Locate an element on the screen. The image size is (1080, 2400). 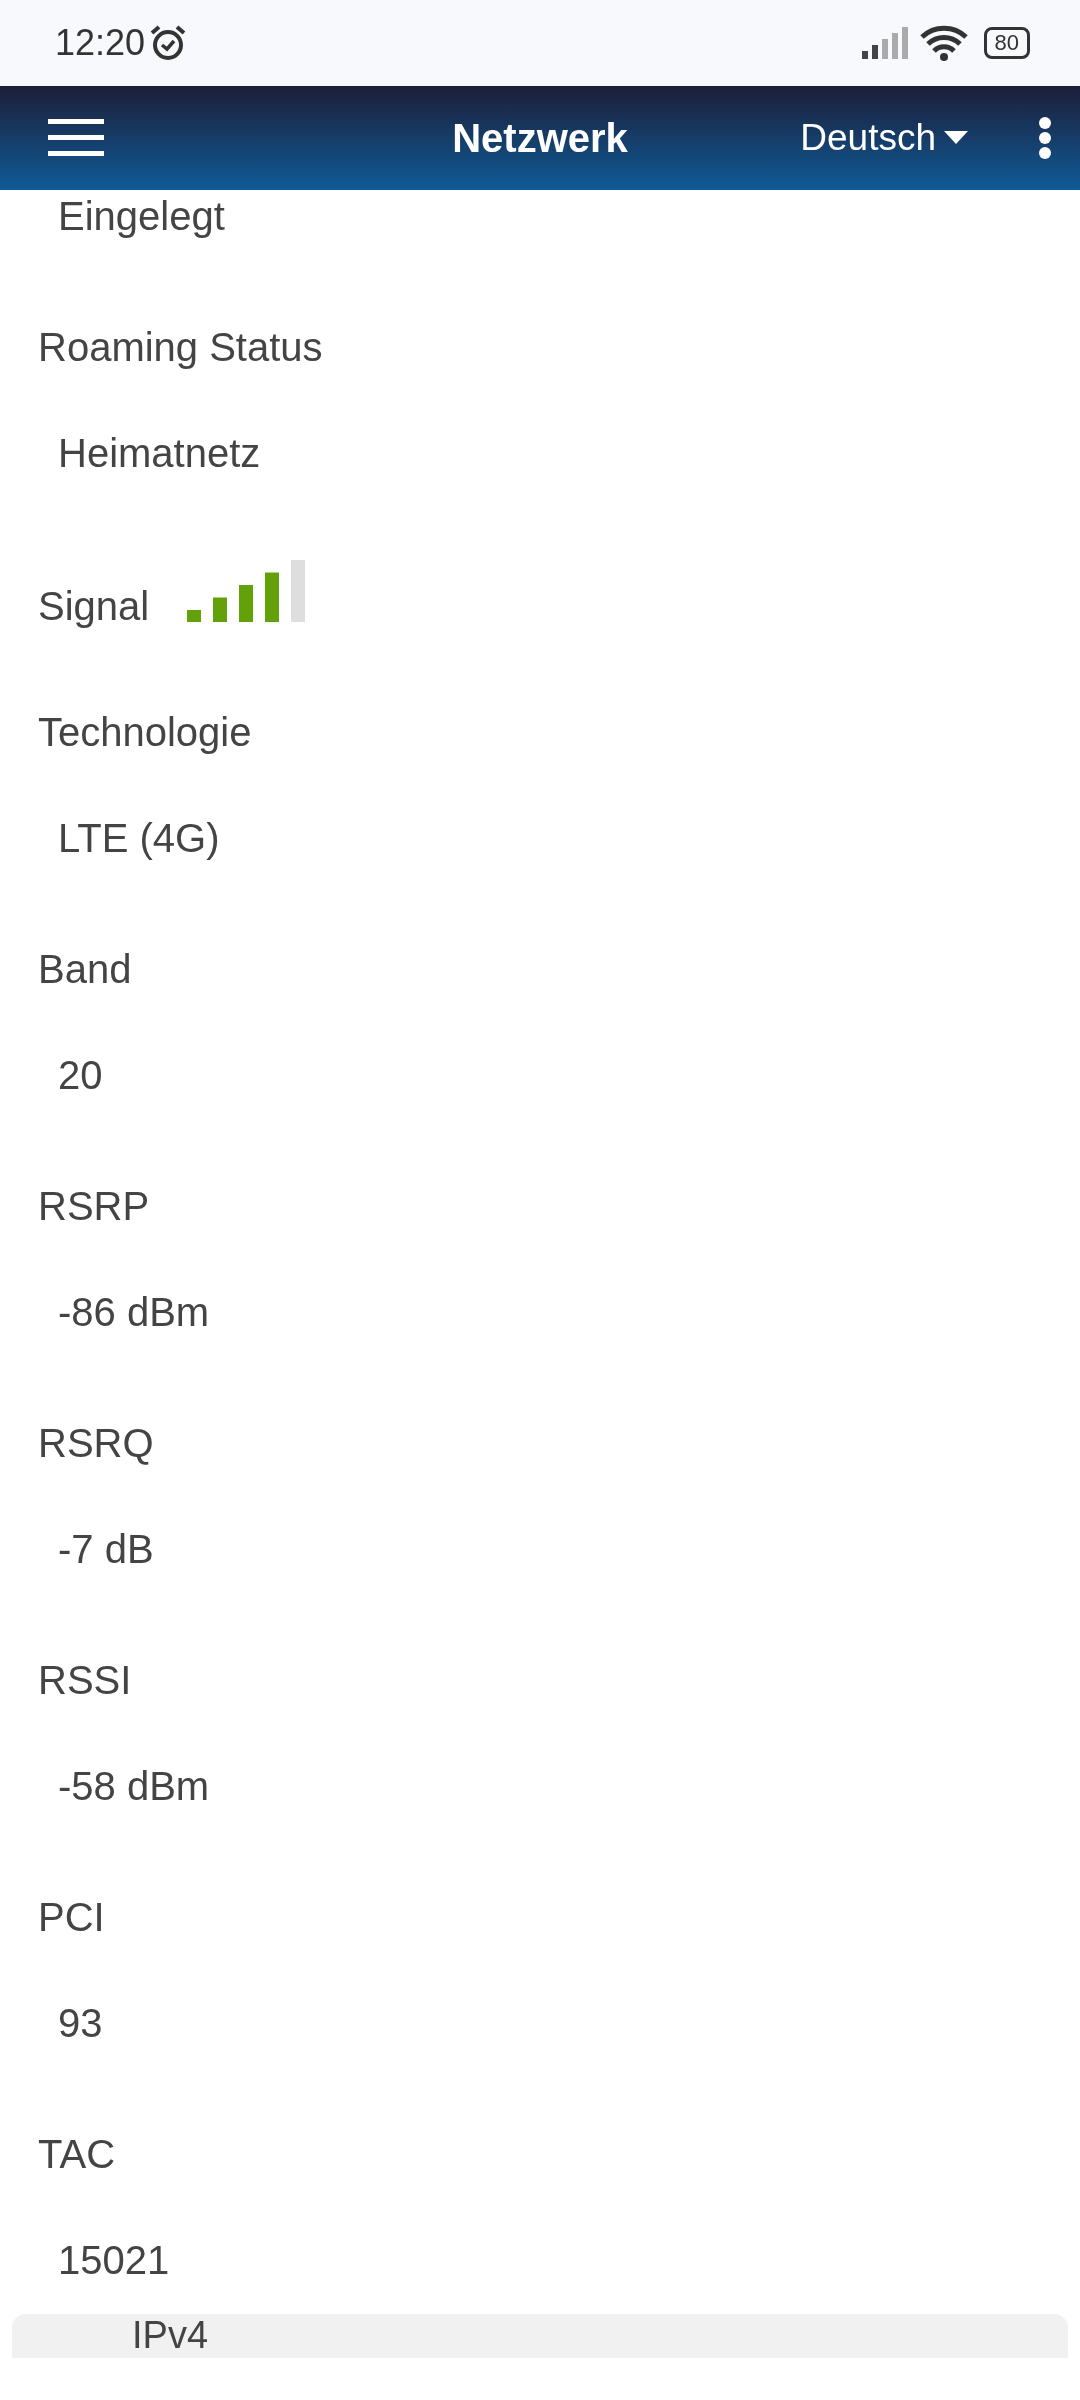
field-value: -7 dB is located at coordinates (106, 1549).